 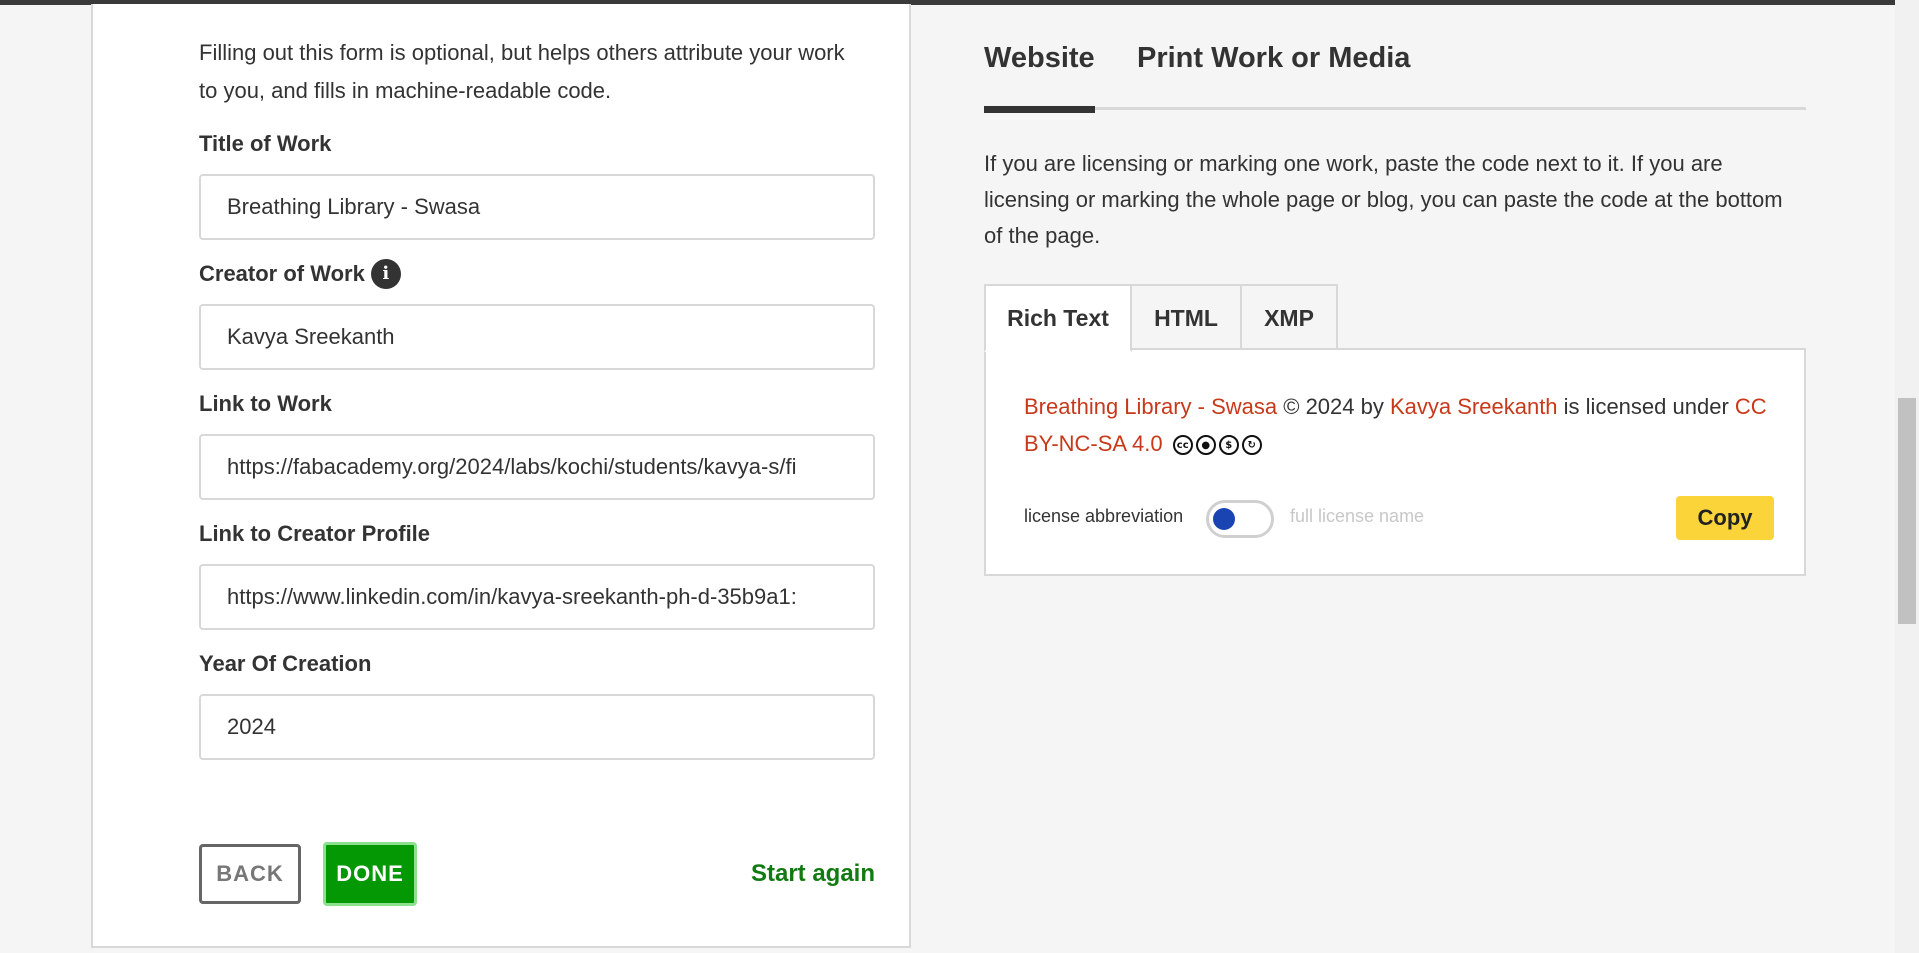 I want to click on scrollbar-thumb, so click(x=1907, y=511).